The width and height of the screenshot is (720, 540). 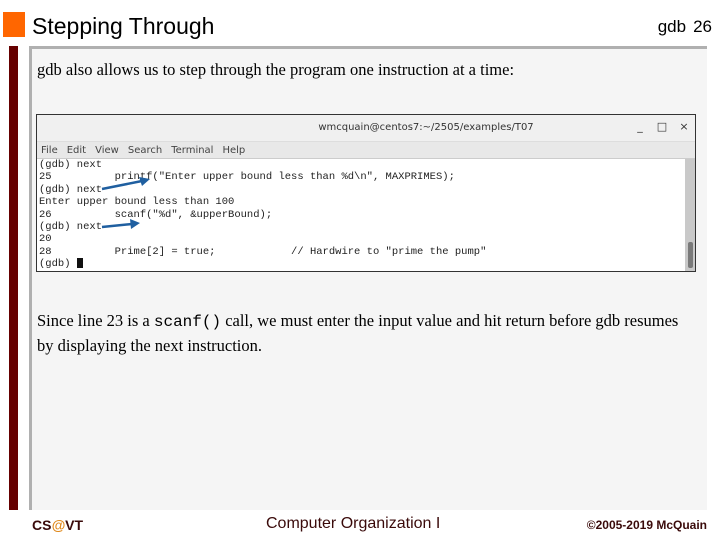 What do you see at coordinates (58, 264) in the screenshot?
I see `gdb-prompt: (gdb)` at bounding box center [58, 264].